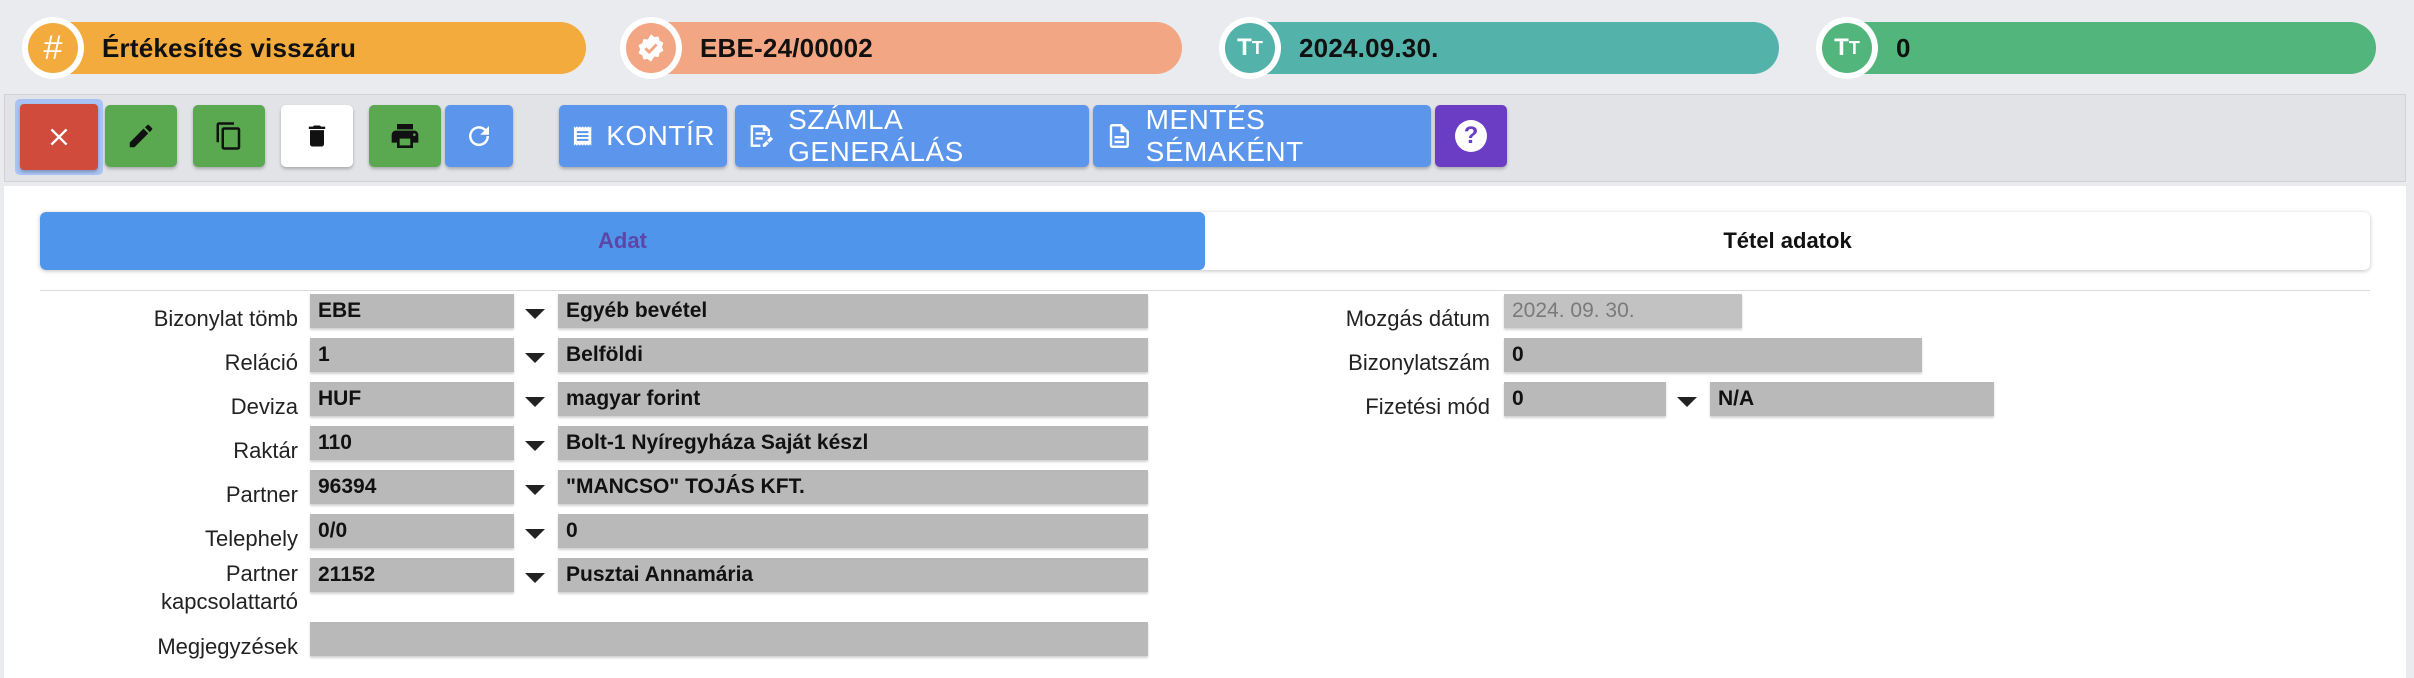  I want to click on pencil-icon, so click(141, 136).